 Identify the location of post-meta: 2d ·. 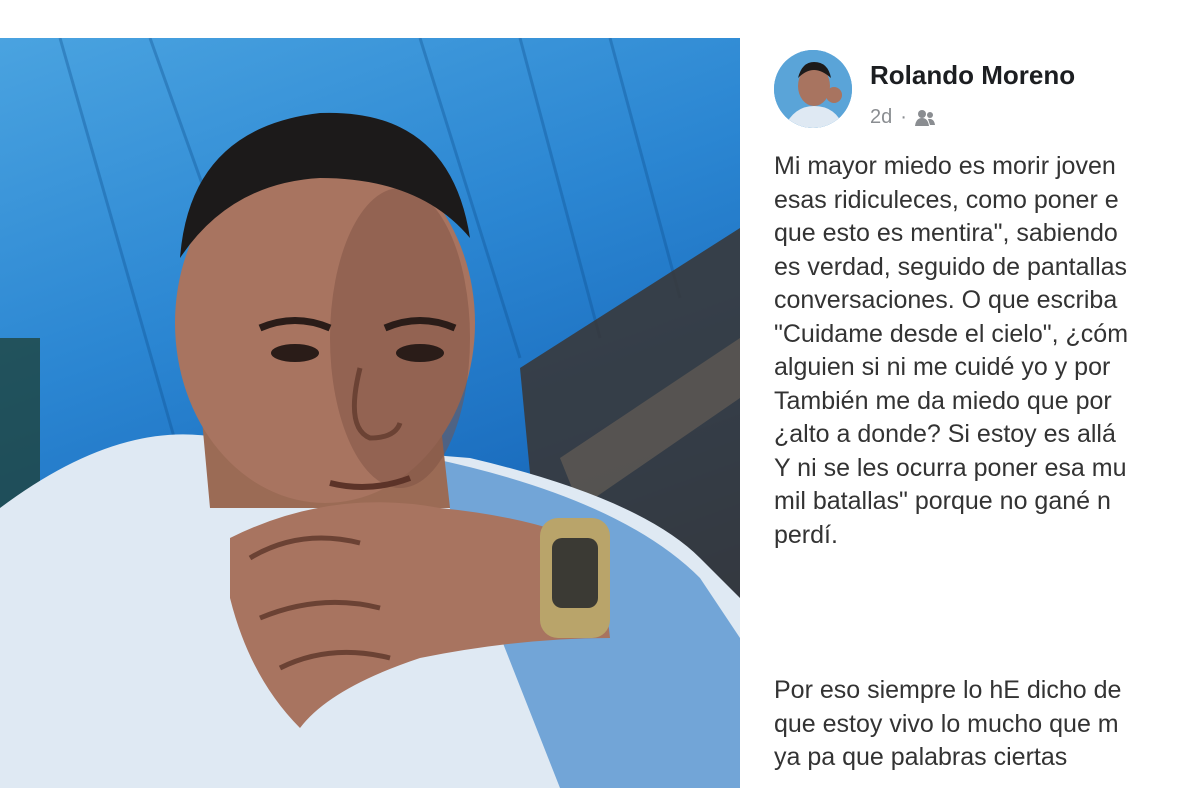
(902, 117).